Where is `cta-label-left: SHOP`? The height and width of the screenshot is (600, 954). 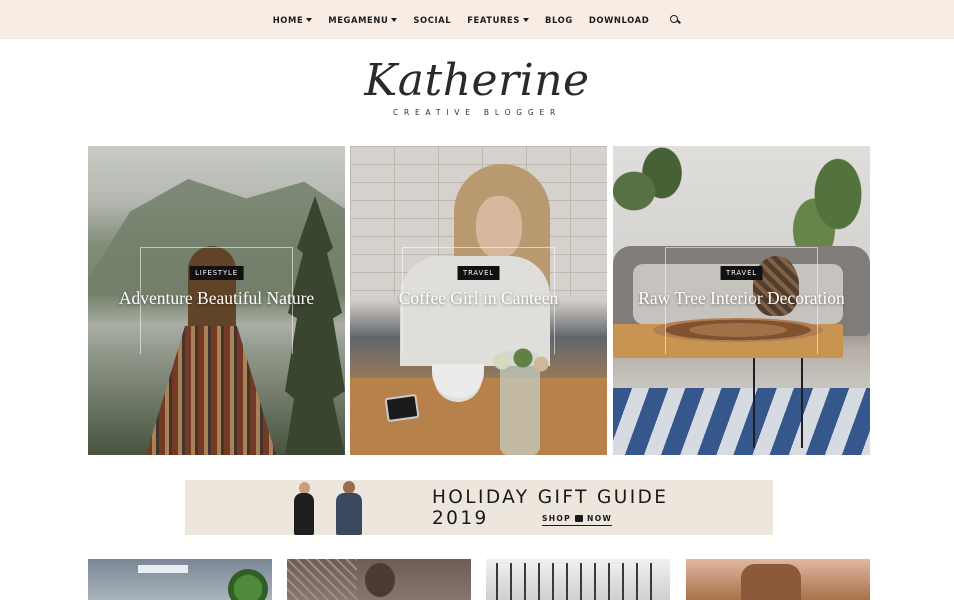 cta-label-left: SHOP is located at coordinates (557, 518).